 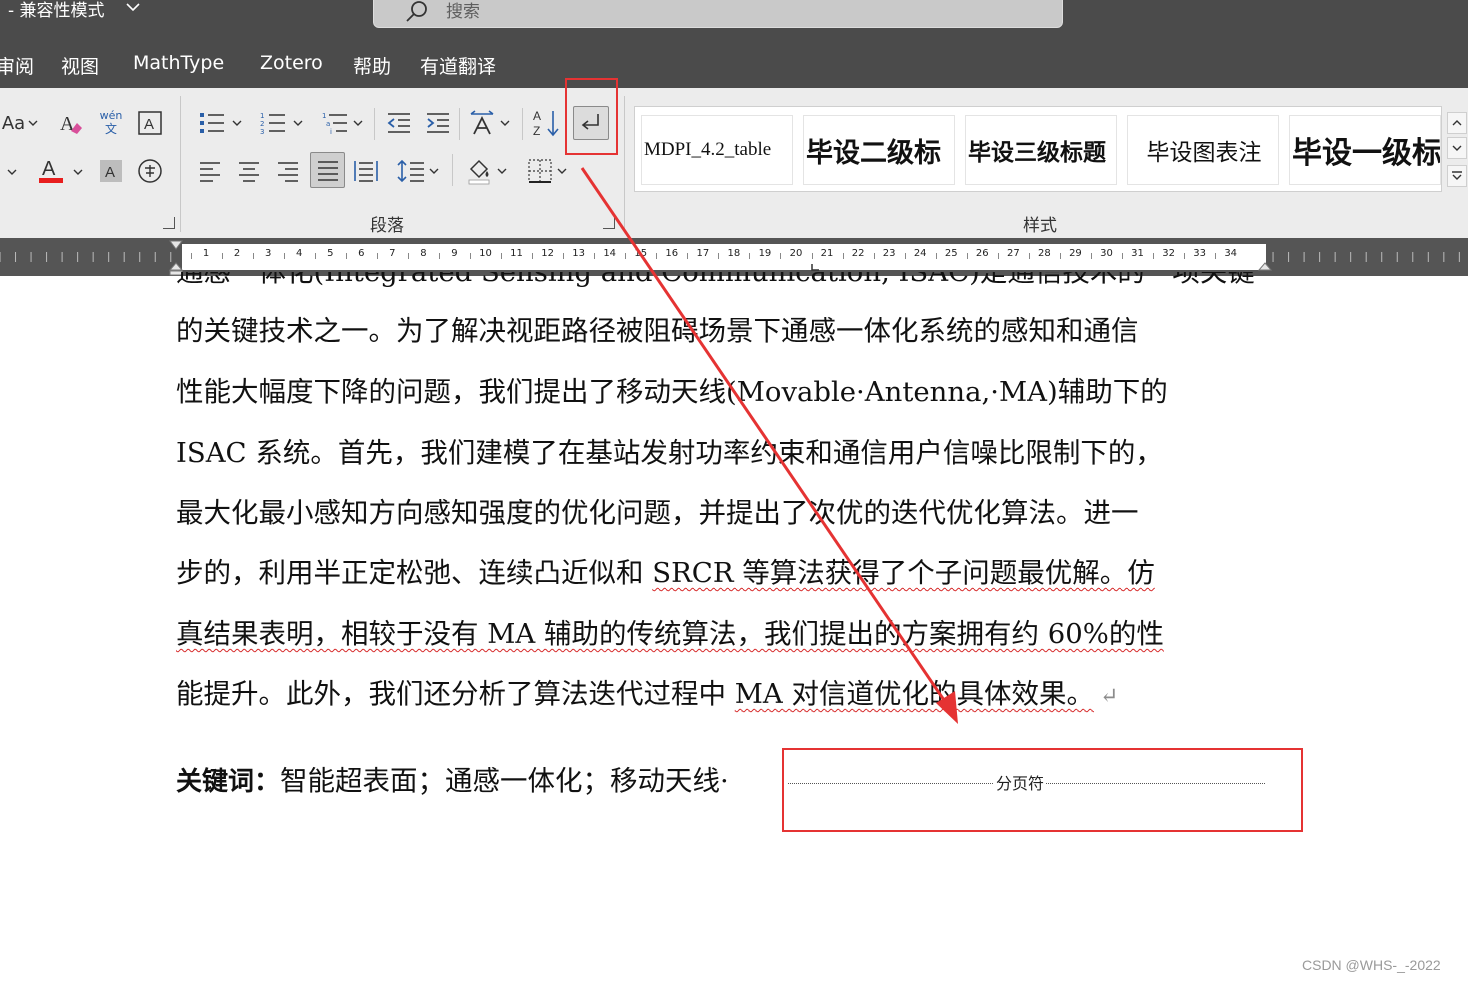 I want to click on document-title: - 兼容性模式, so click(x=56, y=10).